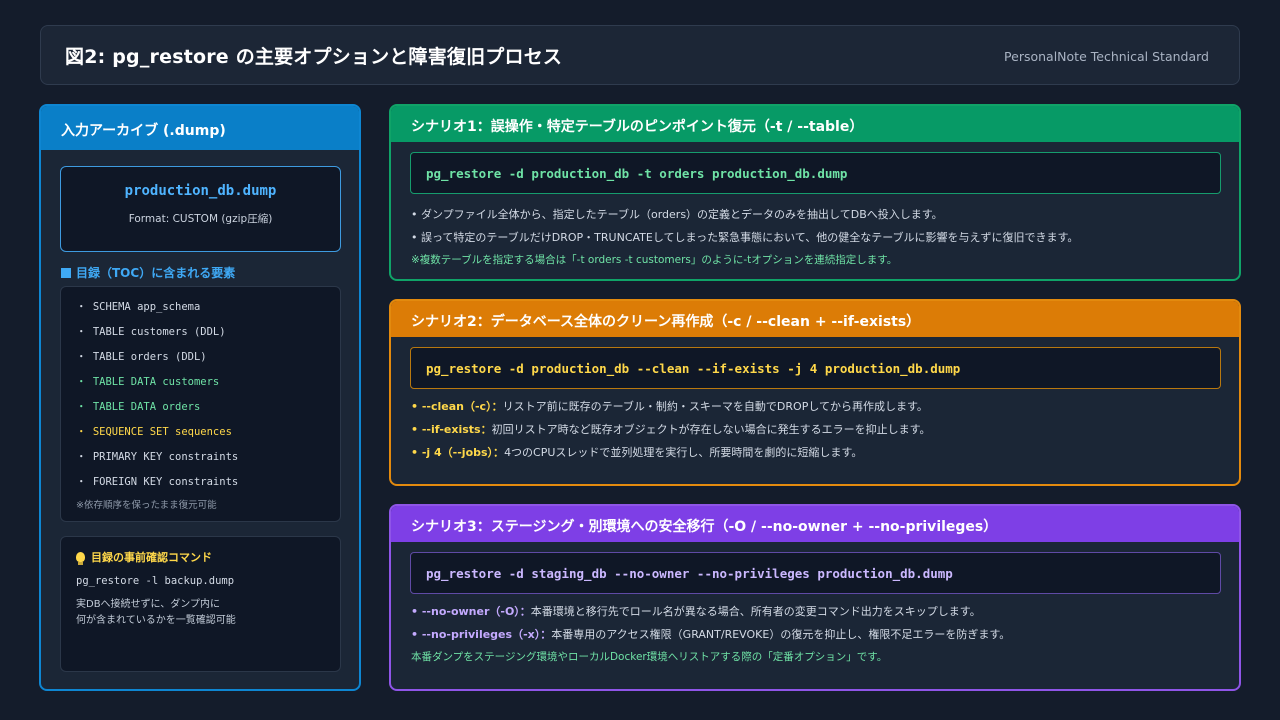 This screenshot has height=720, width=1280. I want to click on lightbulb-icon, so click(80, 558).